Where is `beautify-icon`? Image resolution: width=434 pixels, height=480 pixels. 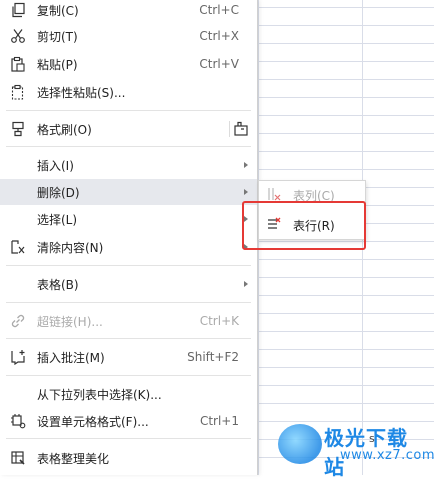
beautify-icon is located at coordinates (18, 458).